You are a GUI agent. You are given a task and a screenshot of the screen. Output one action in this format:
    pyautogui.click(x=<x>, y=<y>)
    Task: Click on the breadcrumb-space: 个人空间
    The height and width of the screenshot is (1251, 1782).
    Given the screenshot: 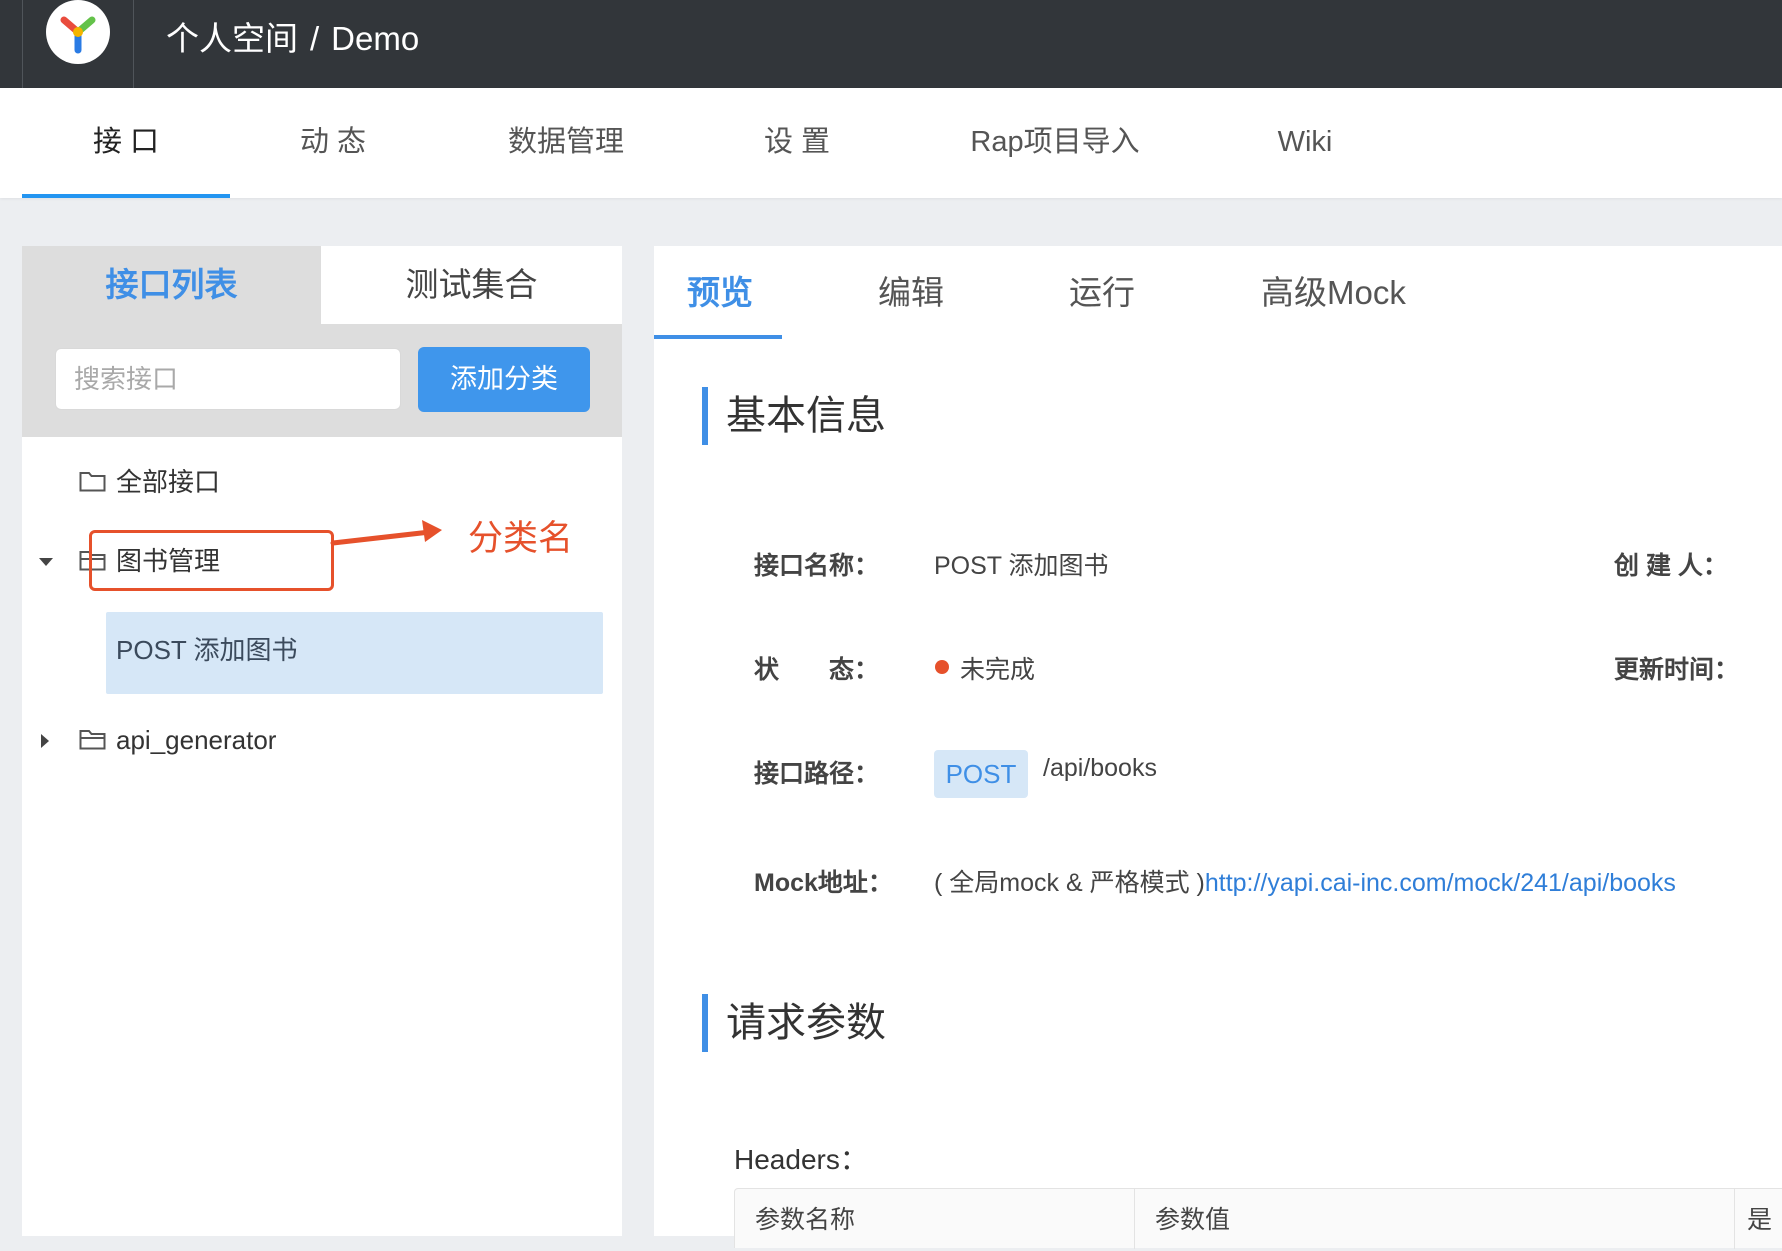 What is the action you would take?
    pyautogui.click(x=232, y=38)
    